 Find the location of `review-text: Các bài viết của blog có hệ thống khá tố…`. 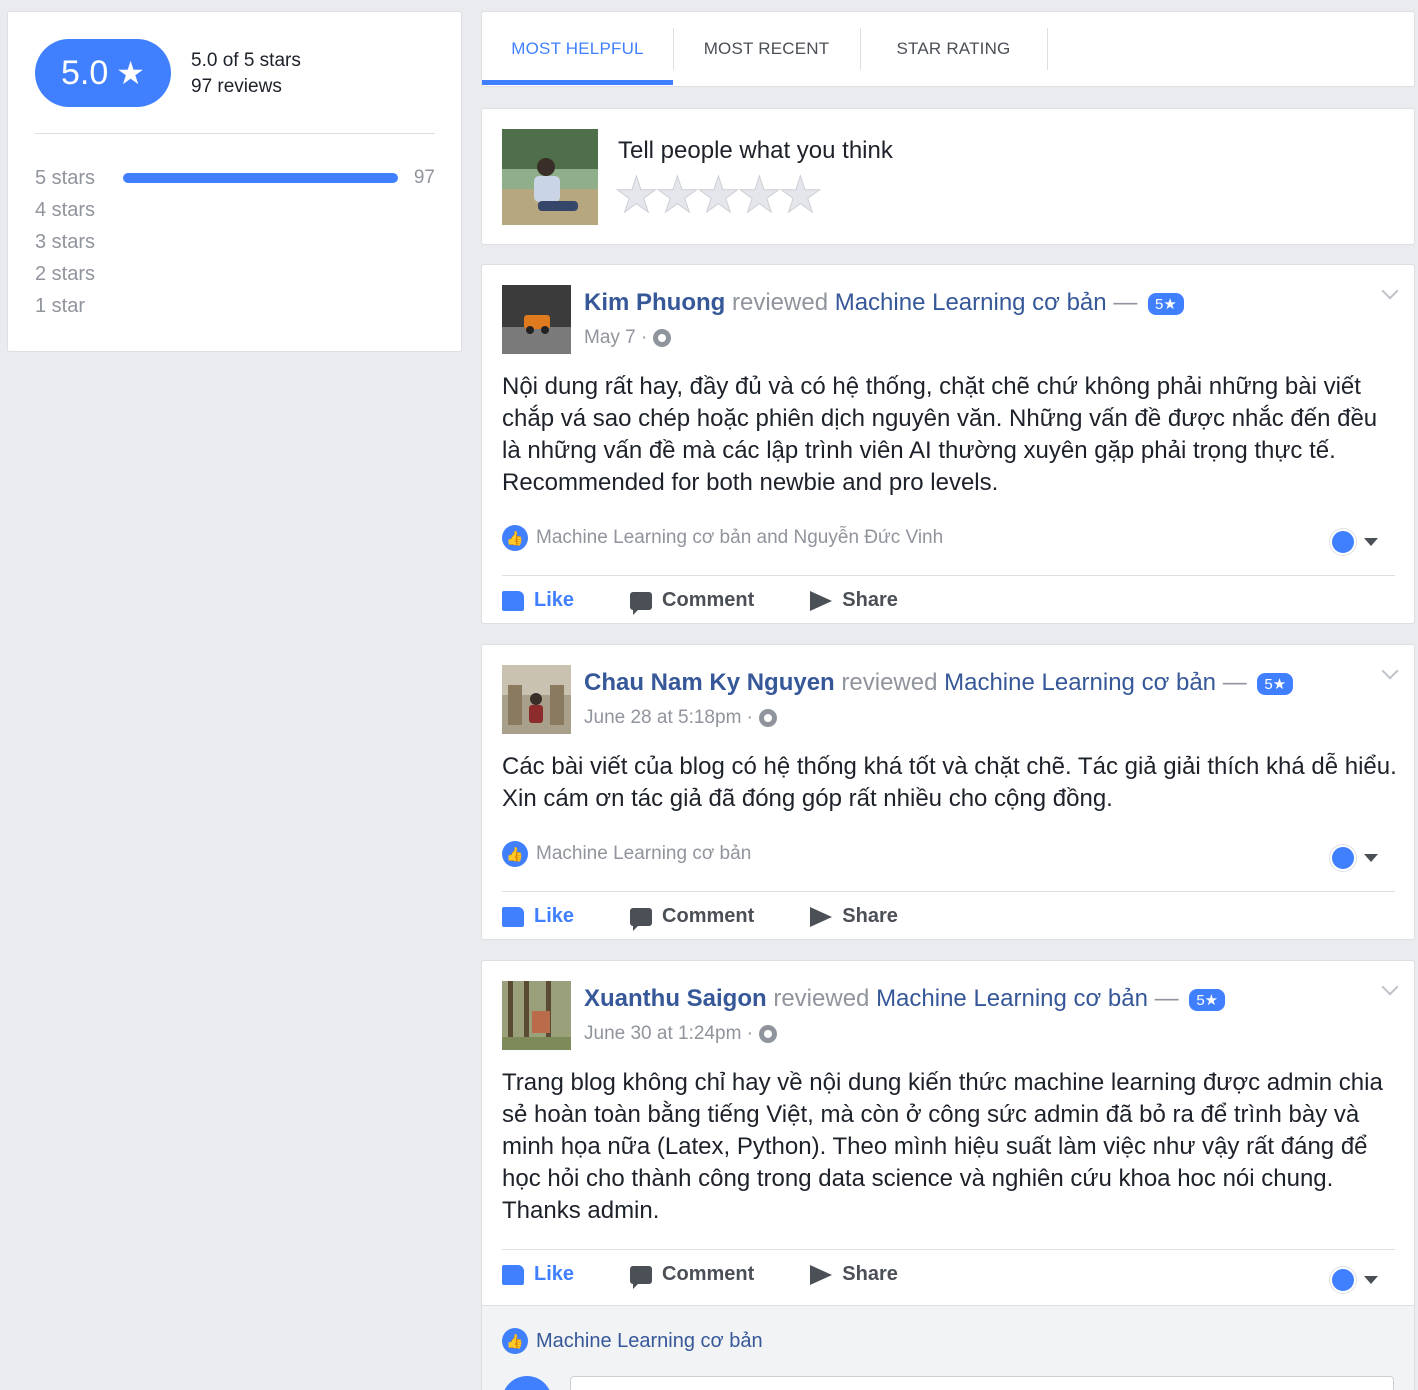

review-text: Các bài viết của blog có hệ thống khá tố… is located at coordinates (949, 782).